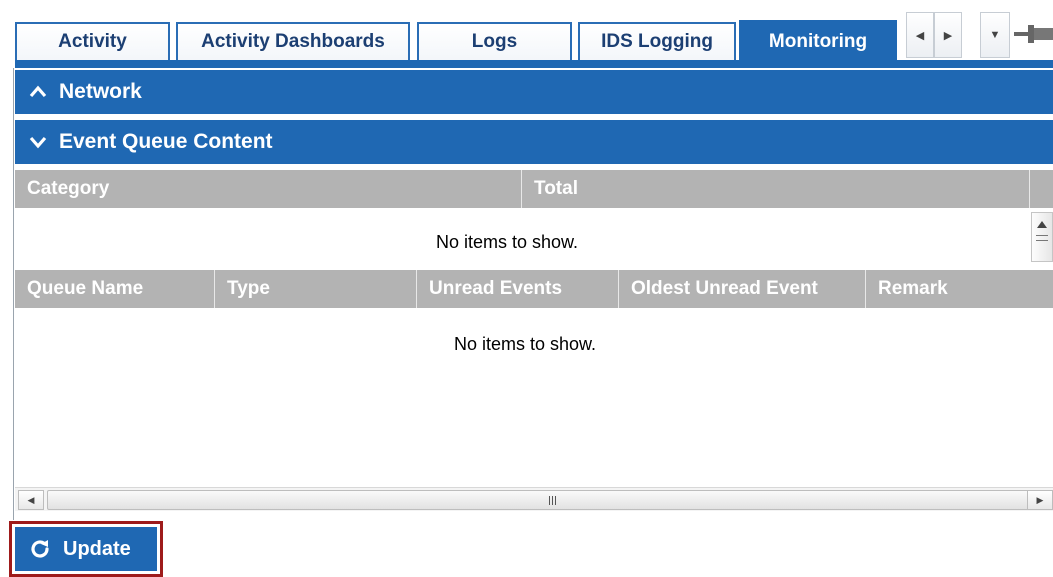 This screenshot has height=577, width=1053. I want to click on network-section-title: Network, so click(100, 91).